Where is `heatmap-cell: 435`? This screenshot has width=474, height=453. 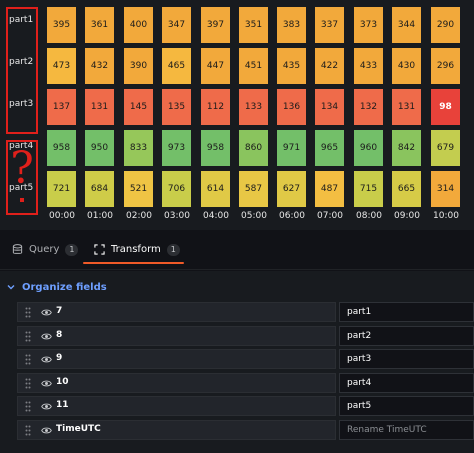 heatmap-cell: 435 is located at coordinates (291, 66).